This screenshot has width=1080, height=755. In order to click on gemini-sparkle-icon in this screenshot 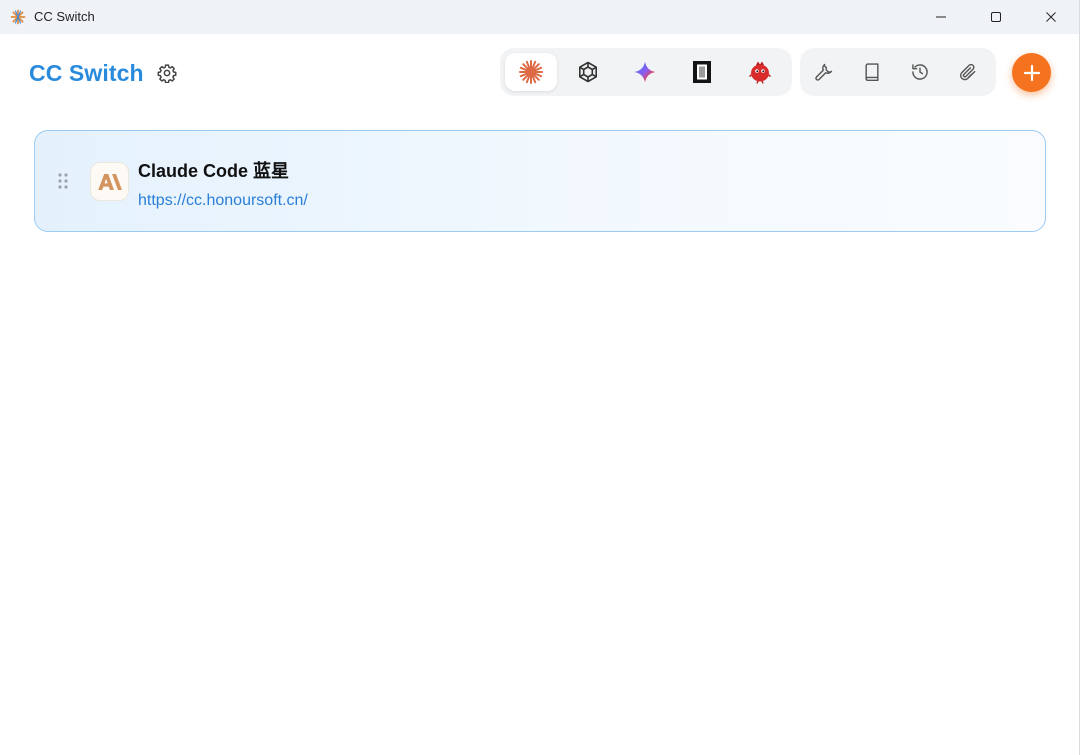, I will do `click(645, 72)`.